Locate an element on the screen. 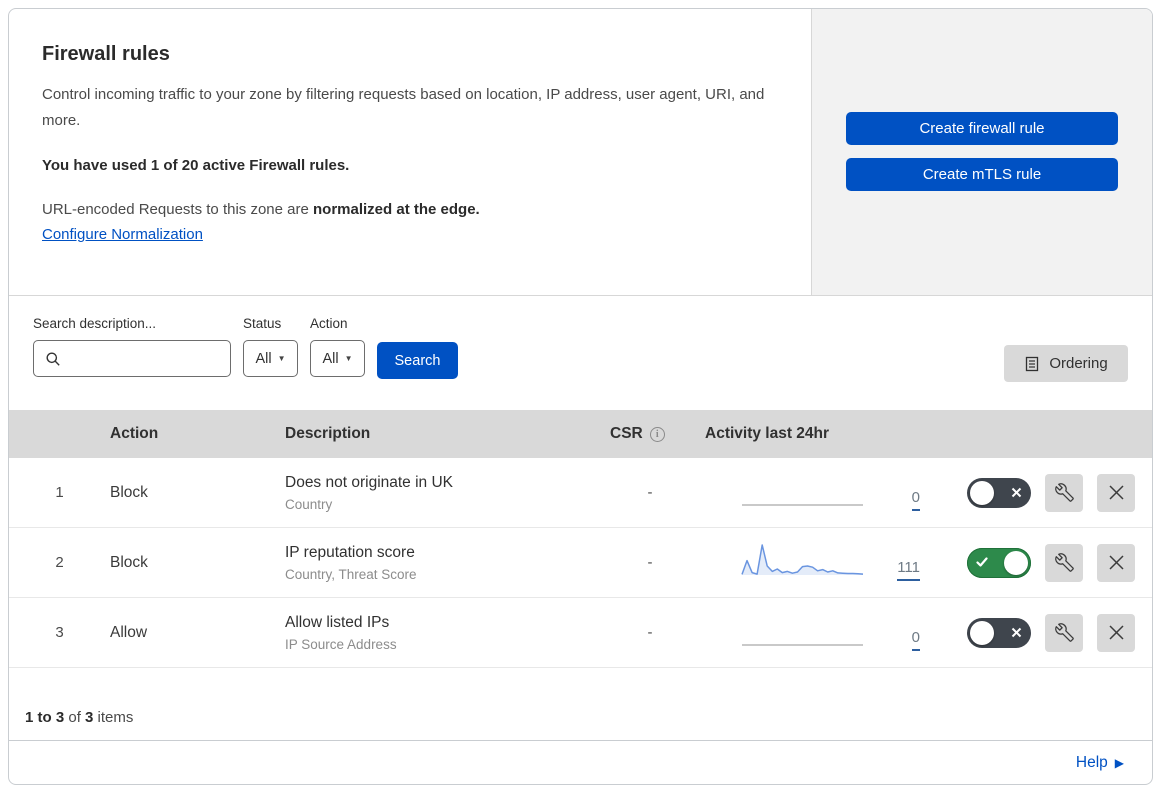 The image size is (1161, 791). search-box is located at coordinates (132, 358).